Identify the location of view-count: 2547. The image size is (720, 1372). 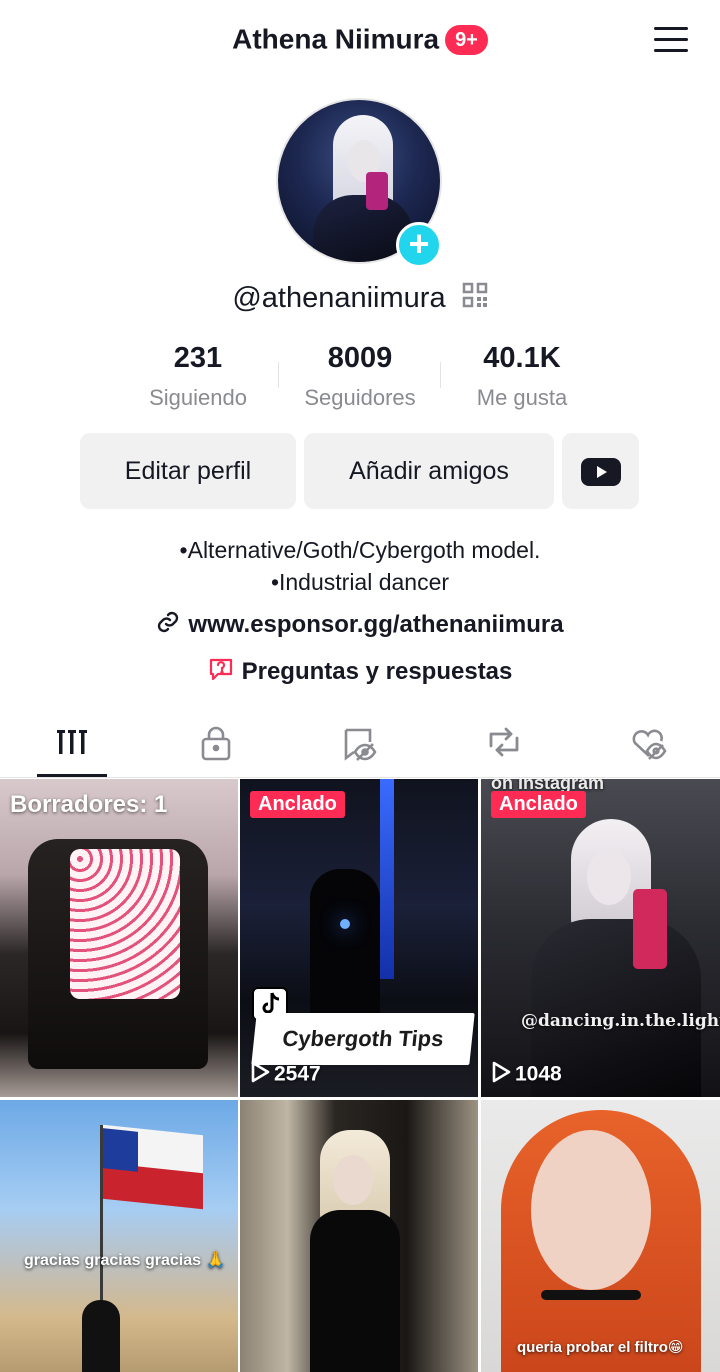
(285, 1075).